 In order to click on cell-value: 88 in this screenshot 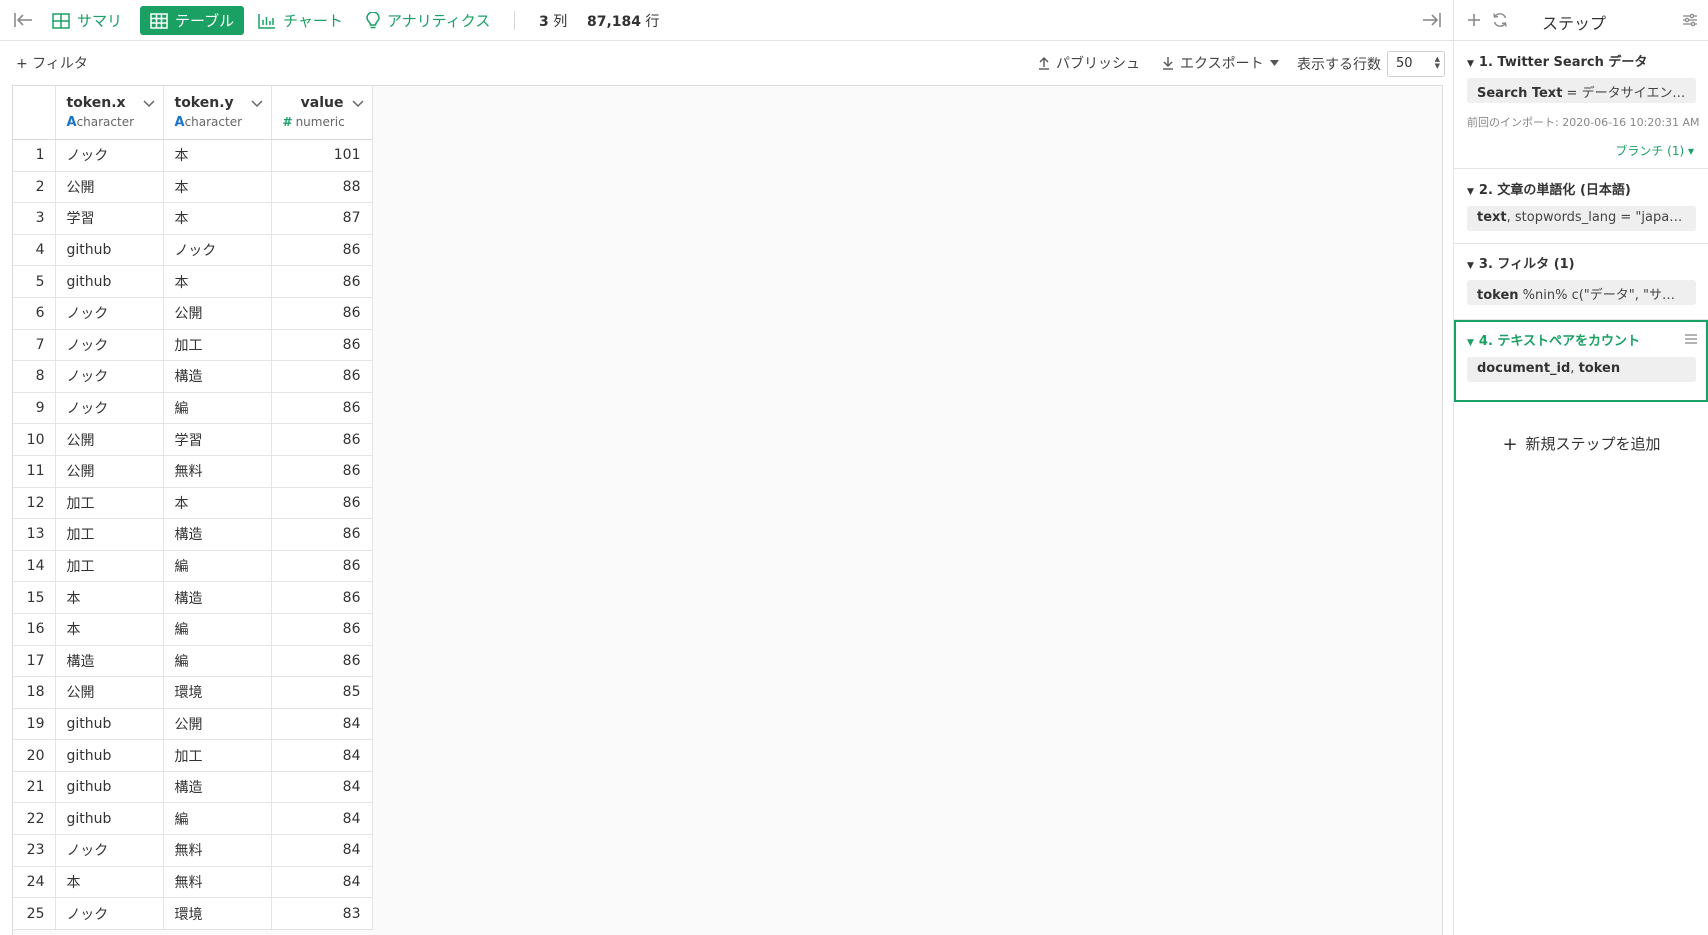, I will do `click(322, 187)`.